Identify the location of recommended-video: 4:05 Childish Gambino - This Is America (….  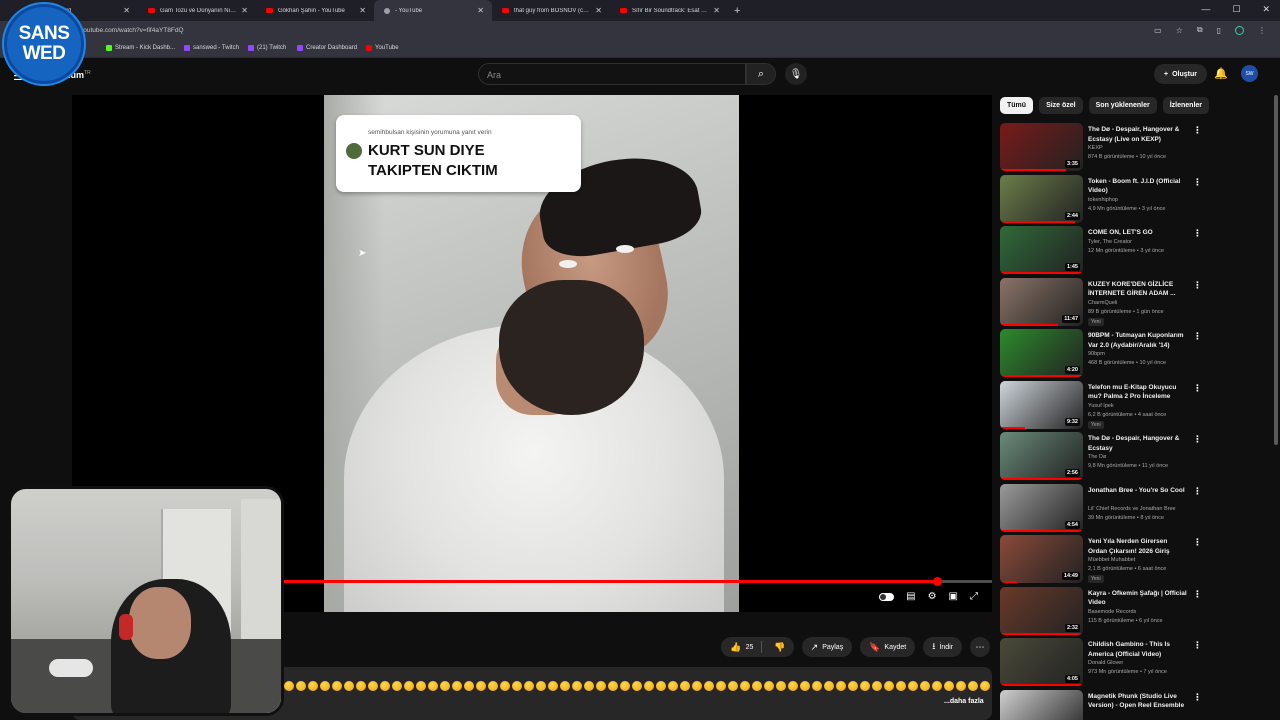
(1135, 663).